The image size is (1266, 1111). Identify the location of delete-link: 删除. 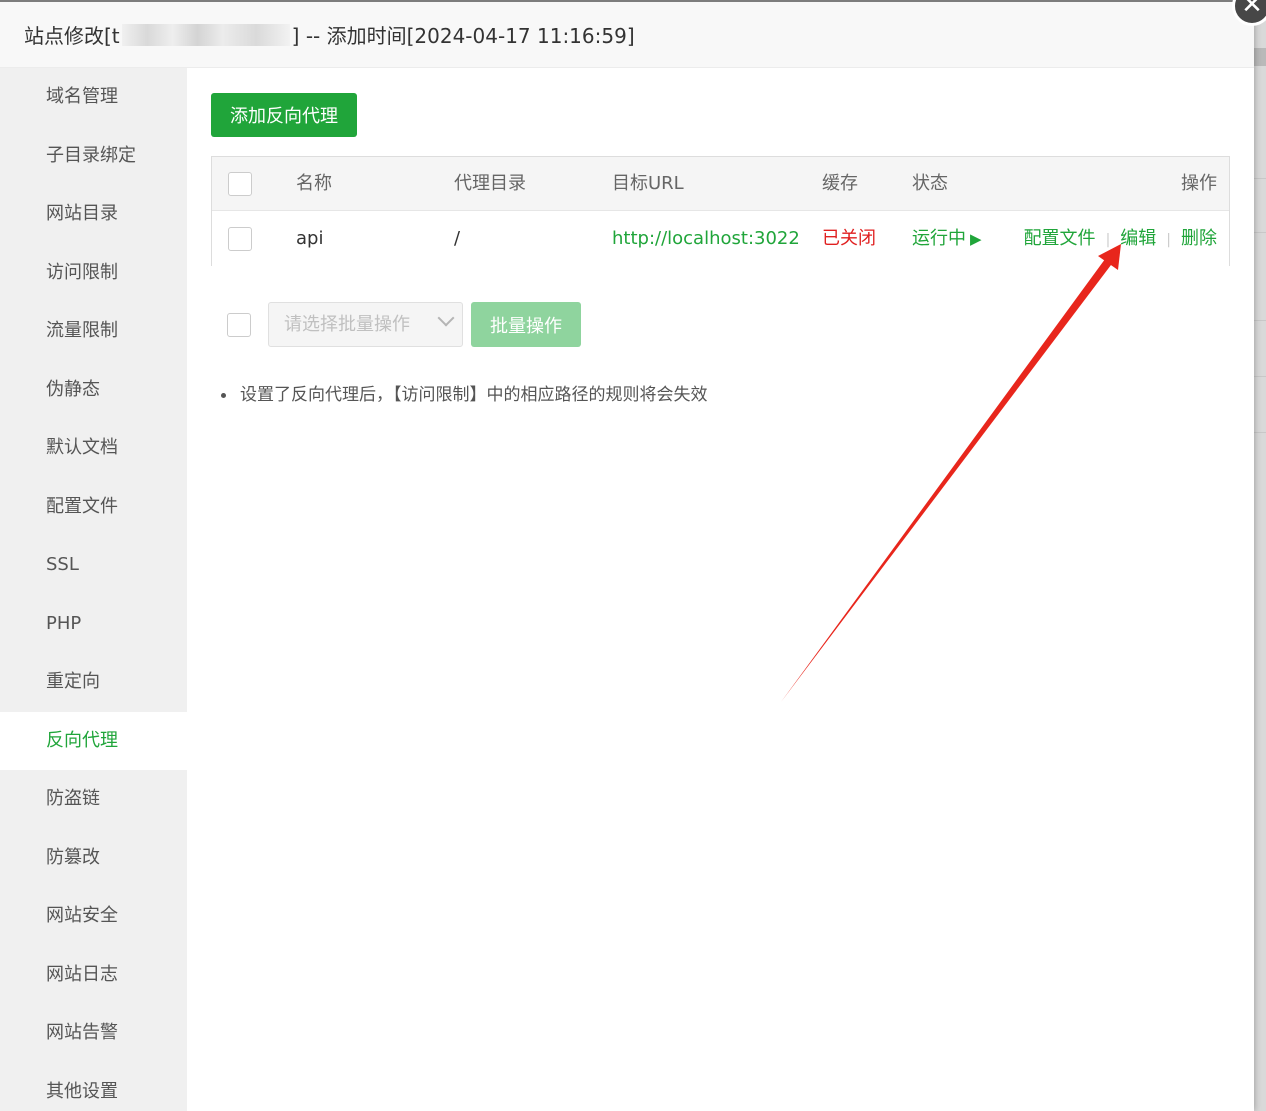
(1199, 238).